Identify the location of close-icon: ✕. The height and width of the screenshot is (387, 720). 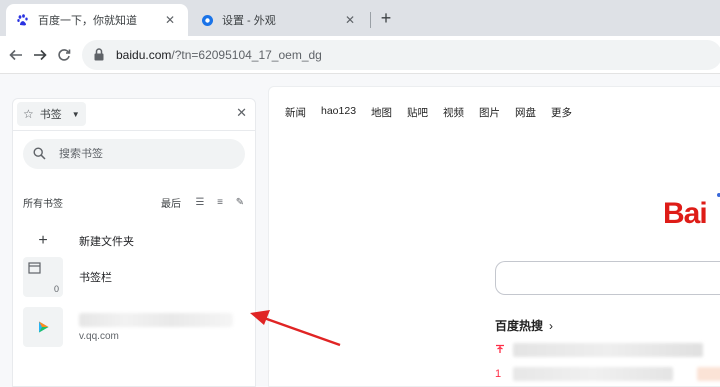
(241, 113).